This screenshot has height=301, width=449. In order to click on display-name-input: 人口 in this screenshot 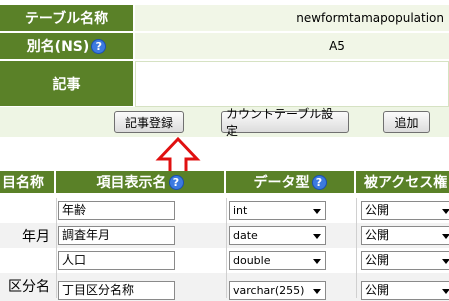, I will do `click(116, 260)`.